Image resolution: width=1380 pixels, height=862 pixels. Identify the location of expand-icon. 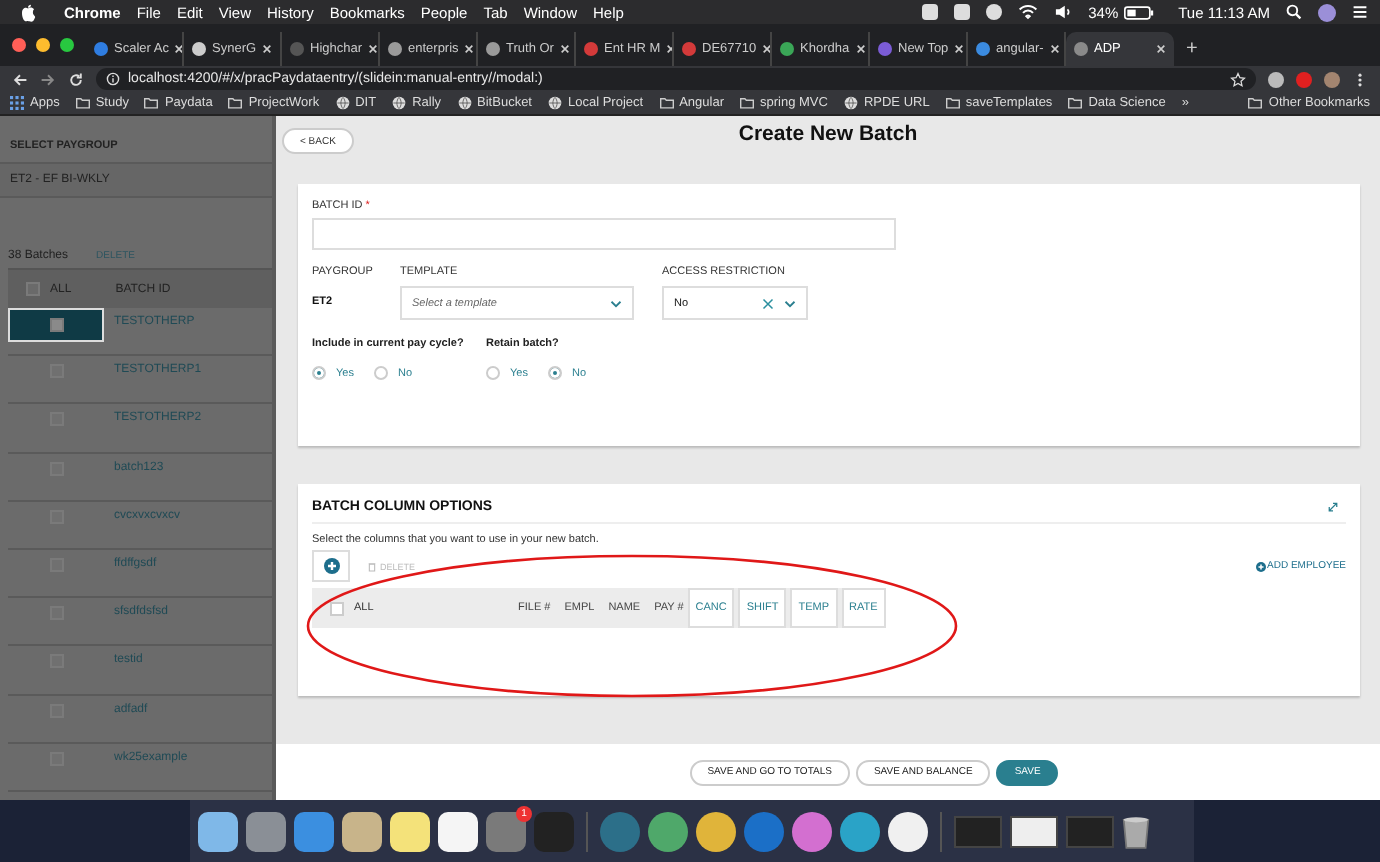
(1333, 507).